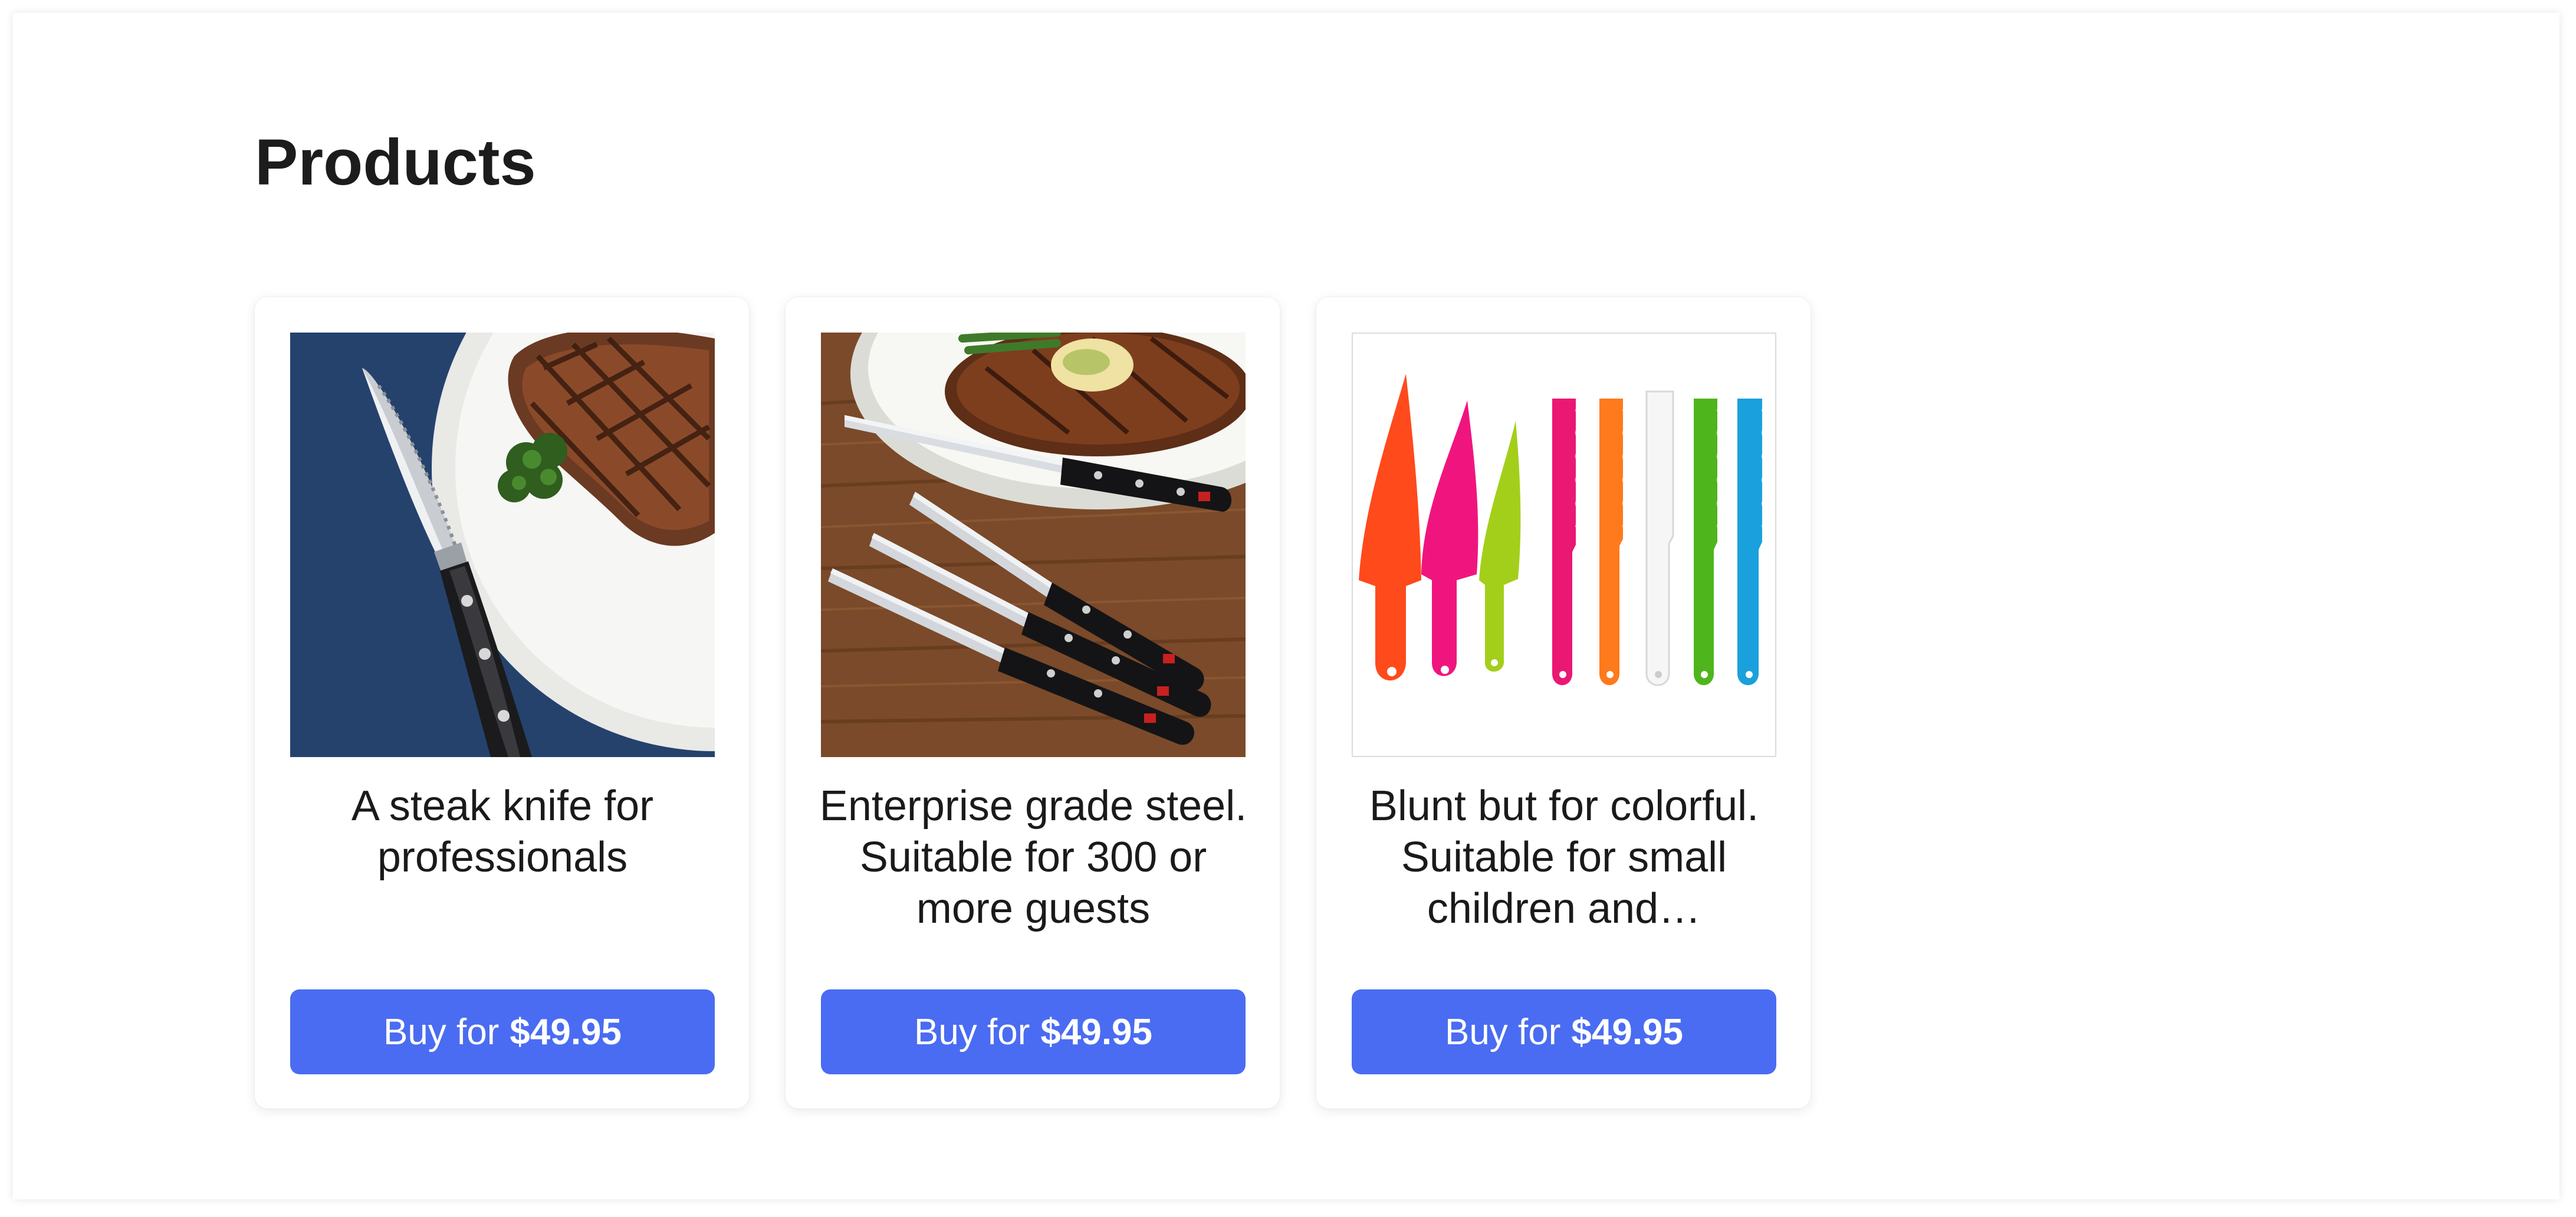 The width and height of the screenshot is (2576, 1217). Describe the element at coordinates (395, 162) in the screenshot. I see `page-title: Products` at that location.